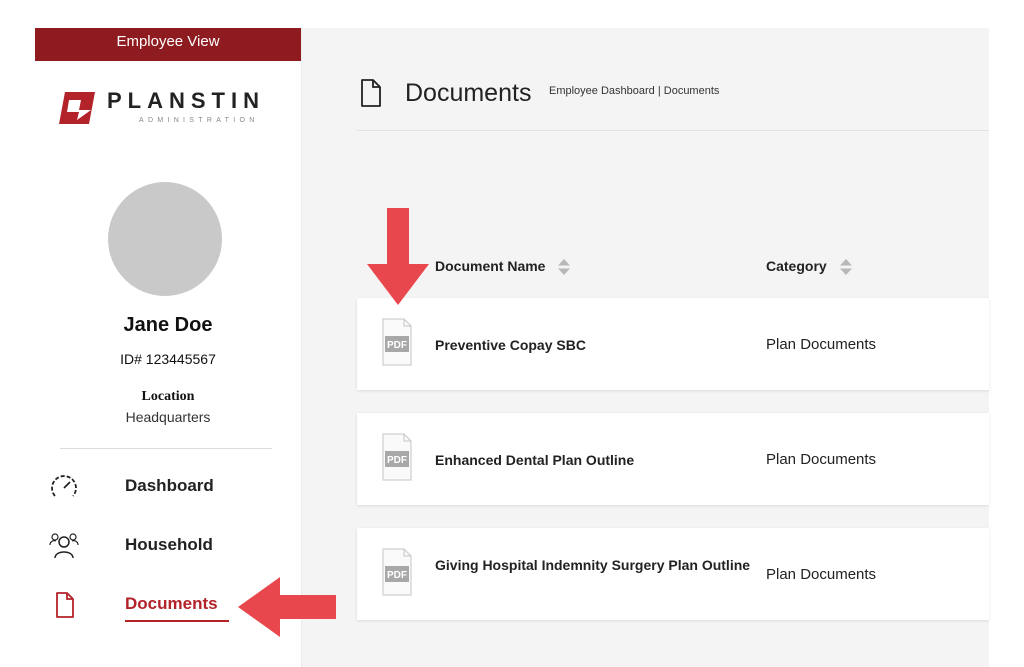 This screenshot has height=667, width=1024. What do you see at coordinates (168, 325) in the screenshot?
I see `user-name: Jane Doe` at bounding box center [168, 325].